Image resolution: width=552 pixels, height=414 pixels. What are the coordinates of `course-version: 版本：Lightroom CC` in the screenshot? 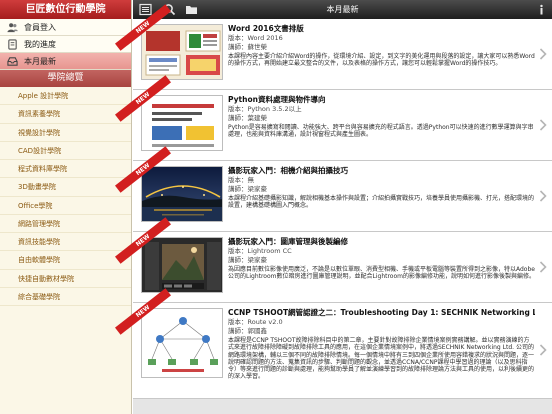 It's located at (260, 251).